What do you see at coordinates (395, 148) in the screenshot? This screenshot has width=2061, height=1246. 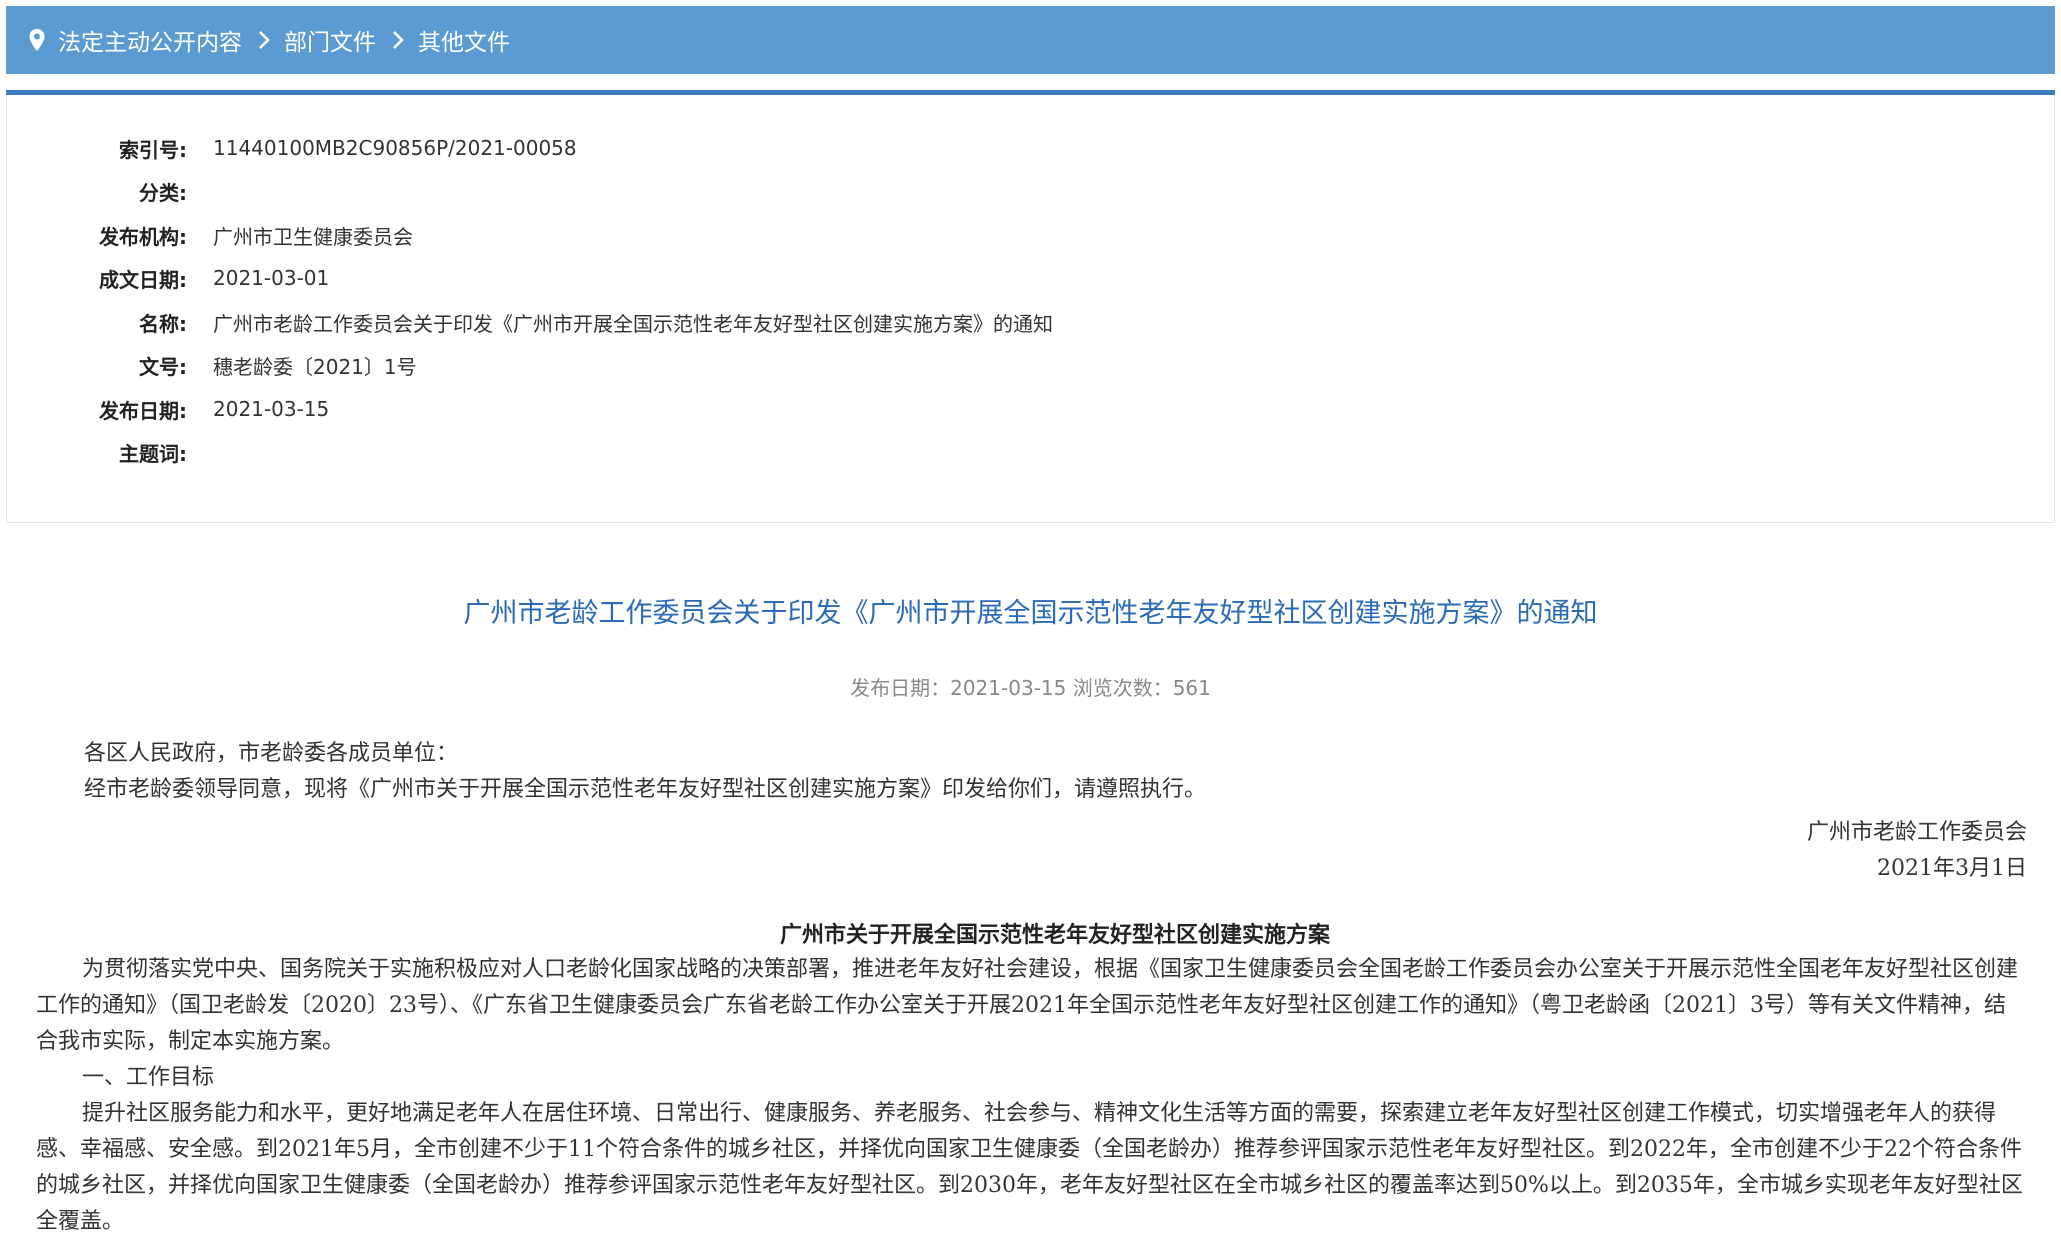 I see `meta-value: 11440100MB2C90856P/2021-00058` at bounding box center [395, 148].